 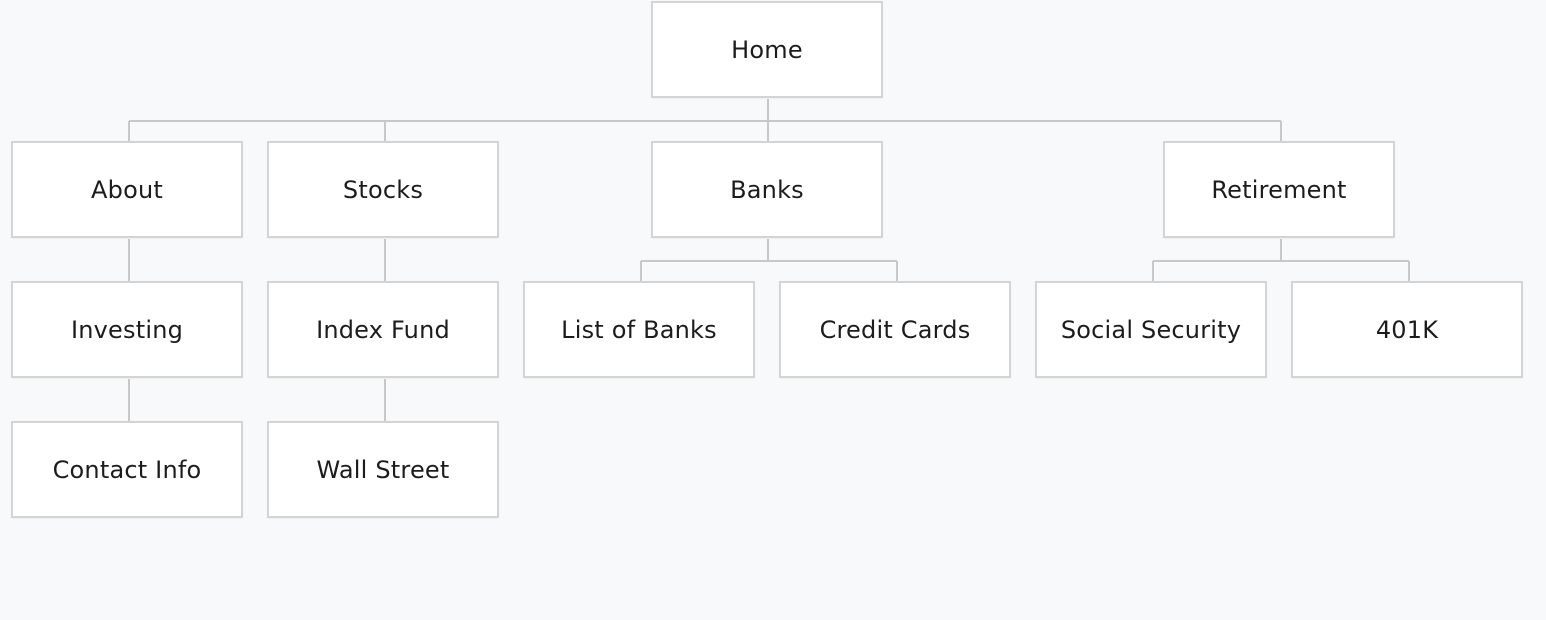 I want to click on node-label: Investing, so click(x=127, y=329).